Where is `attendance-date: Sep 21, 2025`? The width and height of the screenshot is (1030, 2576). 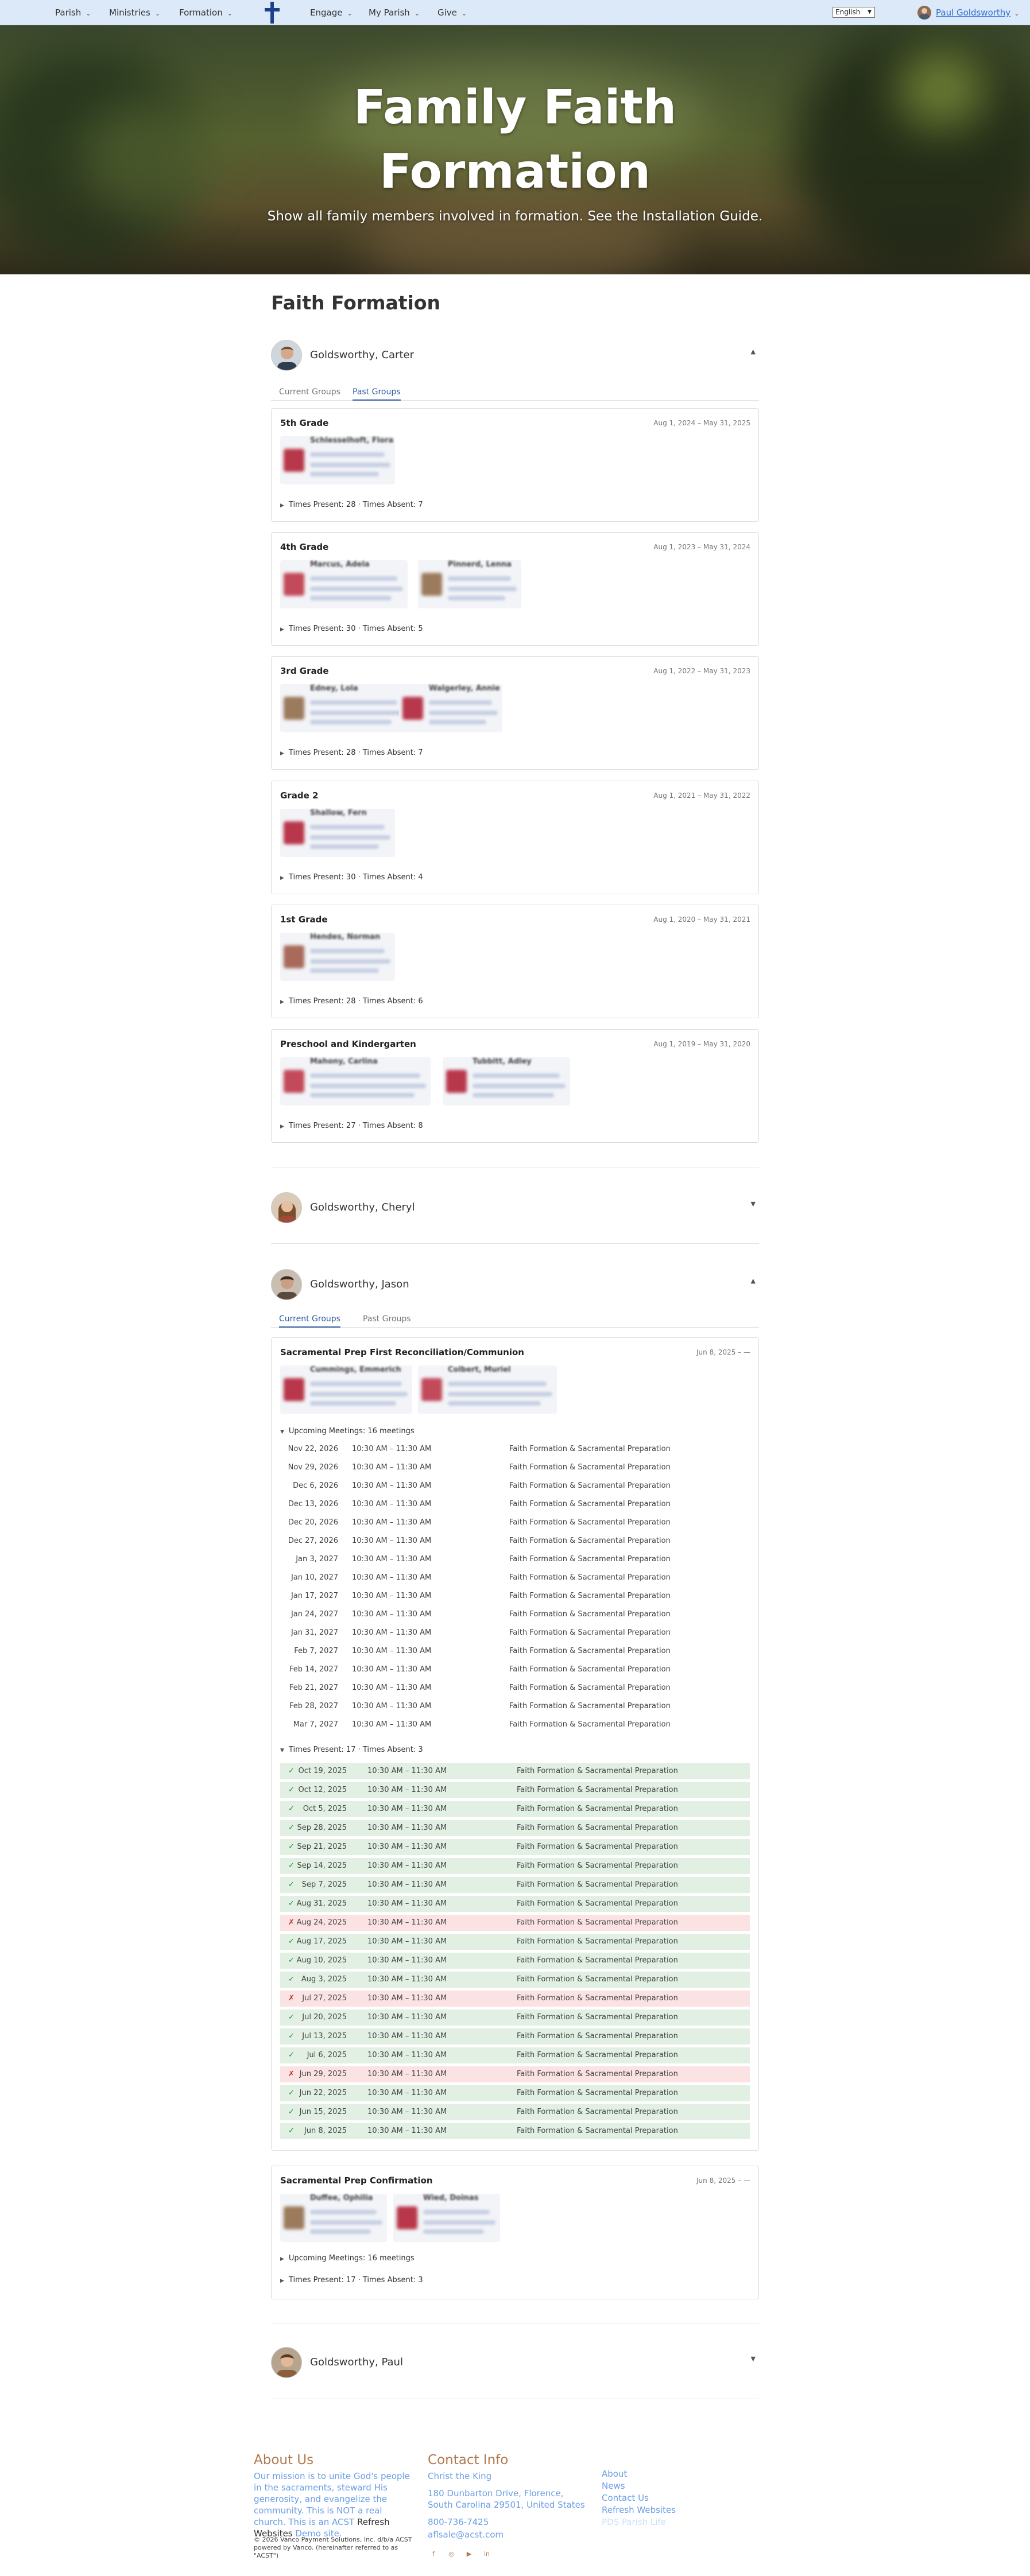
attendance-date: Sep 21, 2025 is located at coordinates (322, 1846).